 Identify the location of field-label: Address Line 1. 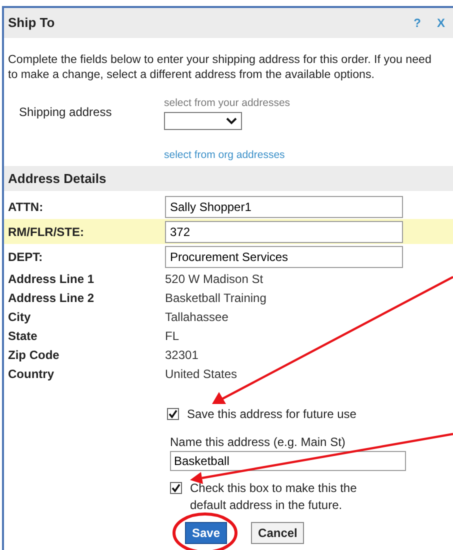
(52, 279).